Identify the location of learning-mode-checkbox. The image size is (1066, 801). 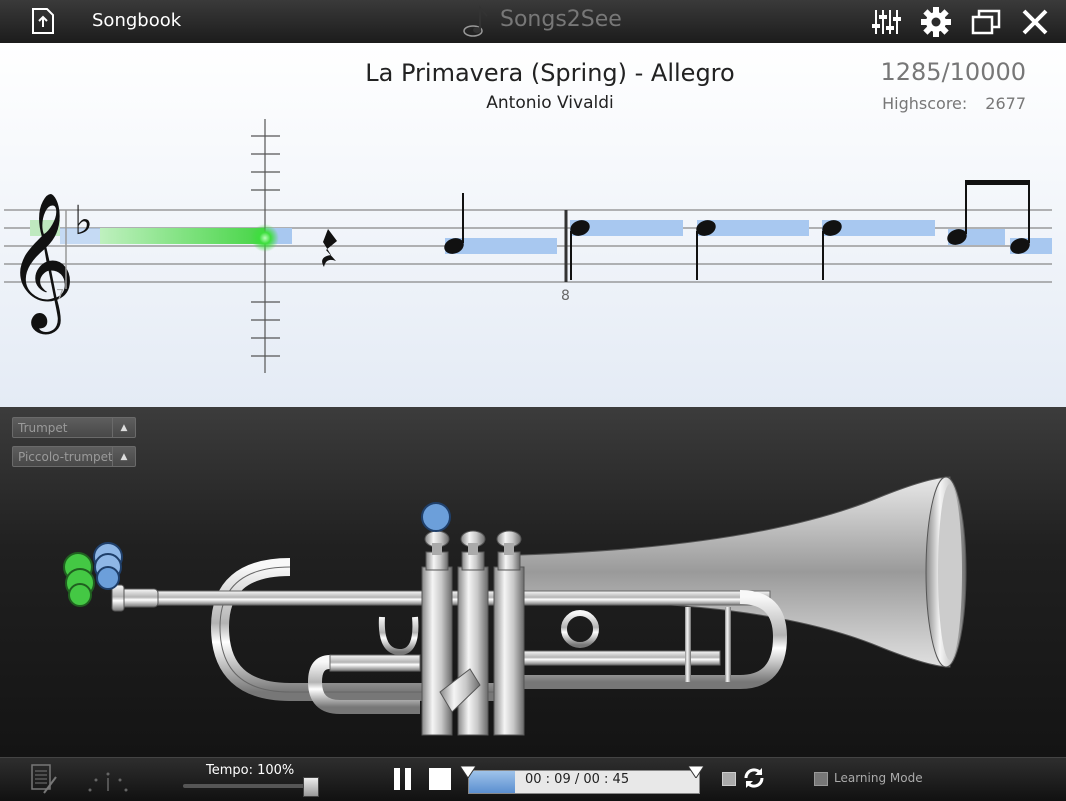
(821, 779).